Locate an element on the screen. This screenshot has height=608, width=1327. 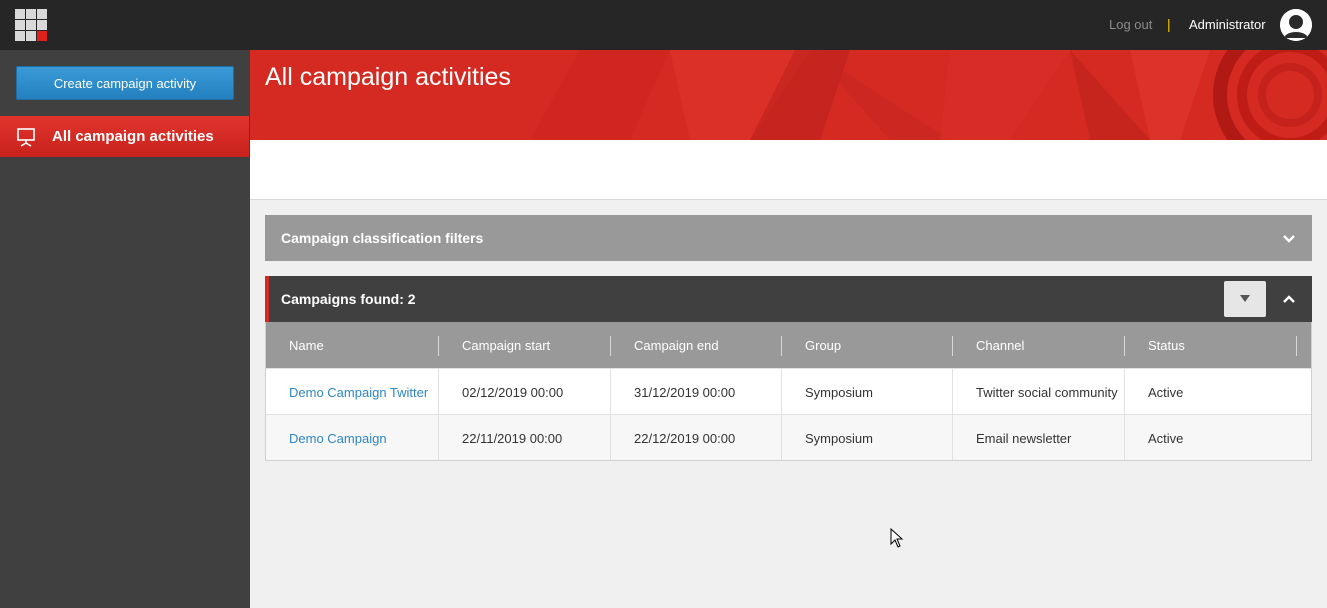
column-header-campaign-end: Campaign end is located at coordinates (696, 345).